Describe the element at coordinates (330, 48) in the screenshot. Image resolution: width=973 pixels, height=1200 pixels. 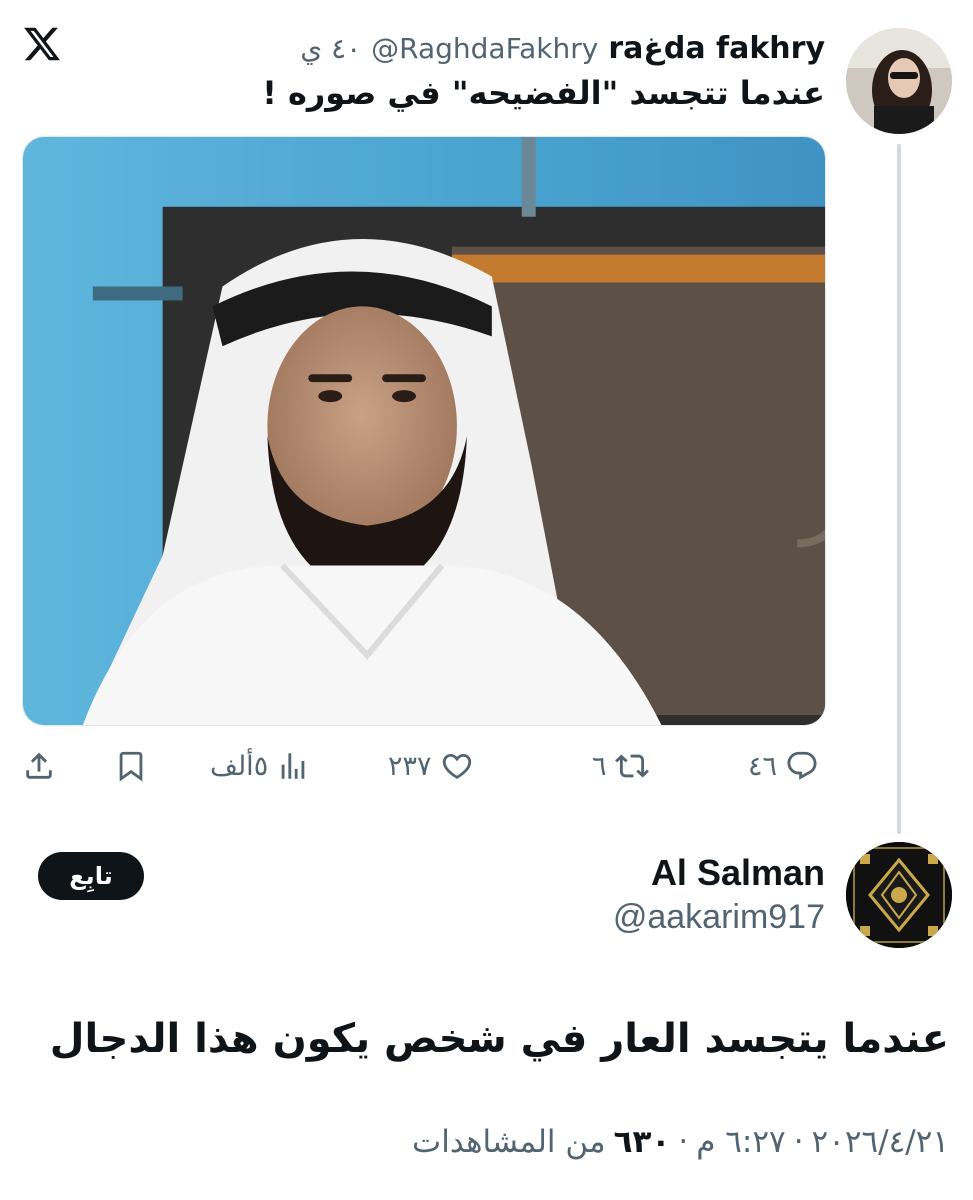
I see `quoted-tweet-time: ٤٠ ي` at that location.